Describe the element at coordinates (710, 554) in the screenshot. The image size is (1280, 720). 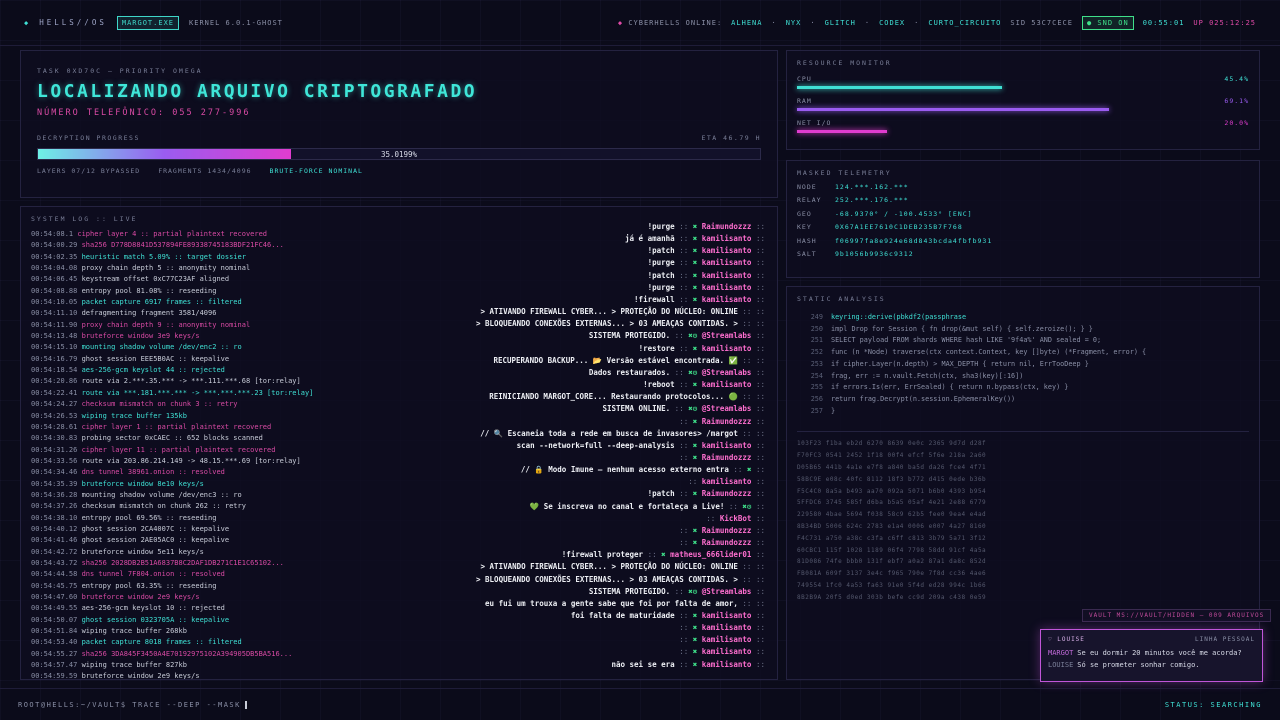
I see `chat-username: matheus_666lider01` at that location.